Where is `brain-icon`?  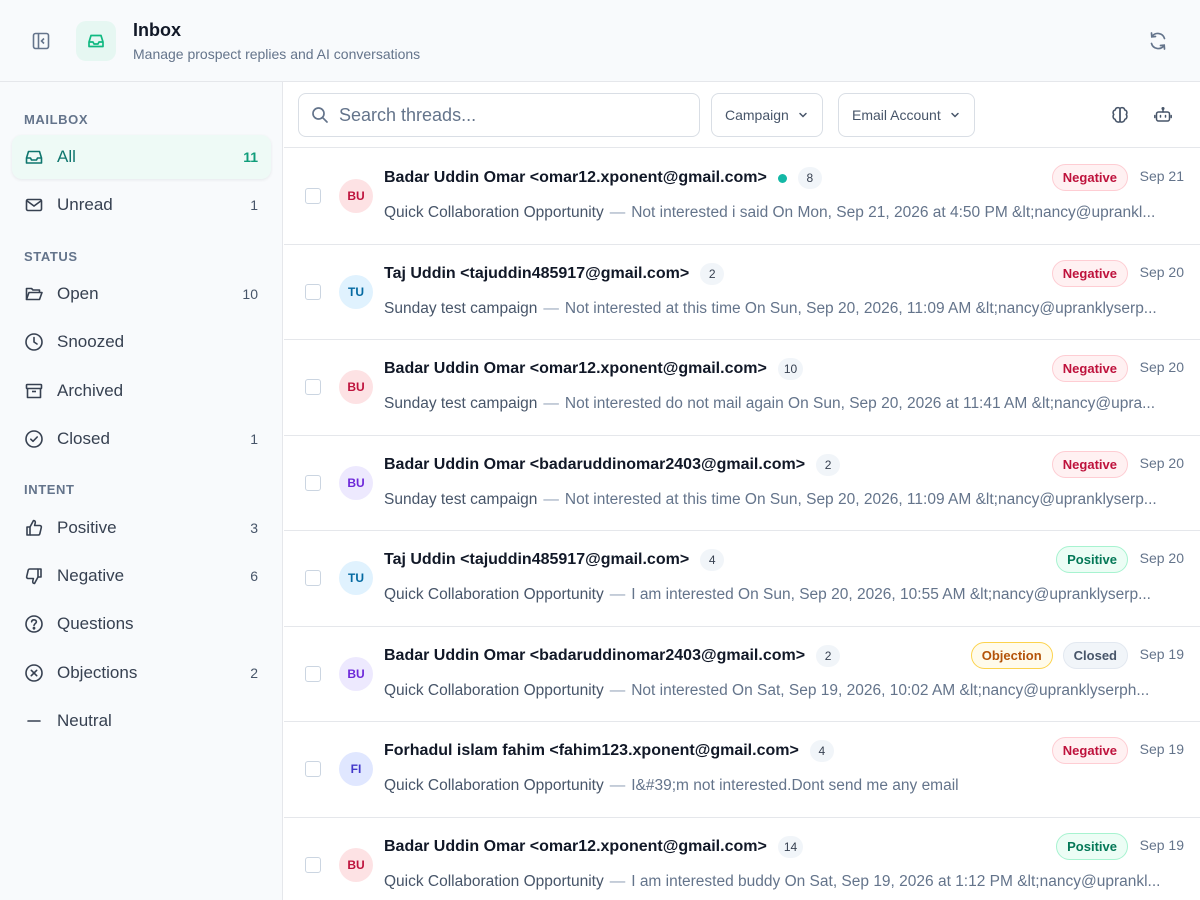
brain-icon is located at coordinates (1120, 115).